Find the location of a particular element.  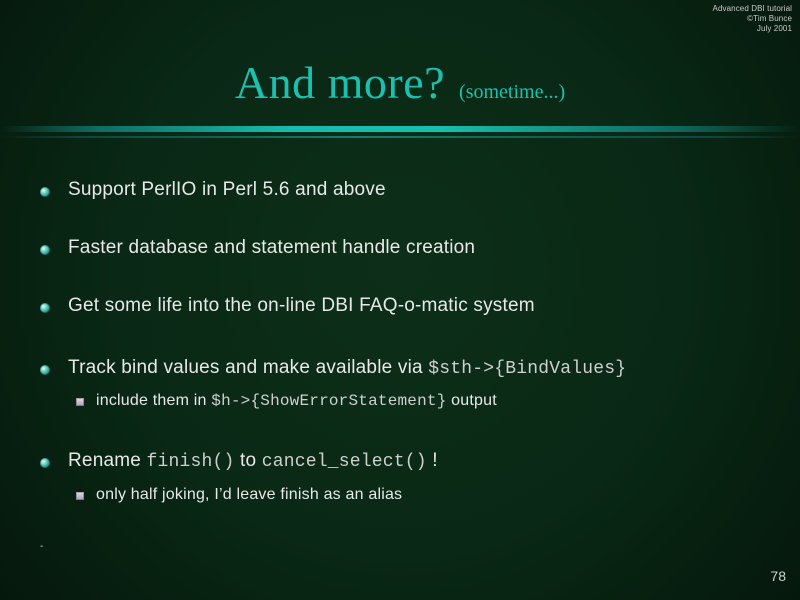

bullet-item-5: Rename finish() to cancel_select() ! is located at coordinates (410, 461).